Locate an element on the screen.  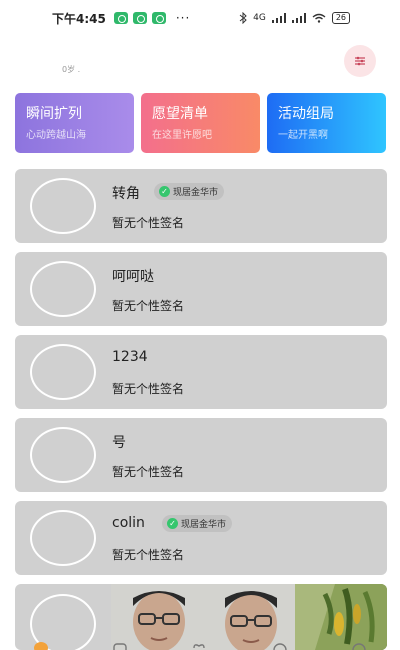
user-name: 1234 is located at coordinates (130, 357).